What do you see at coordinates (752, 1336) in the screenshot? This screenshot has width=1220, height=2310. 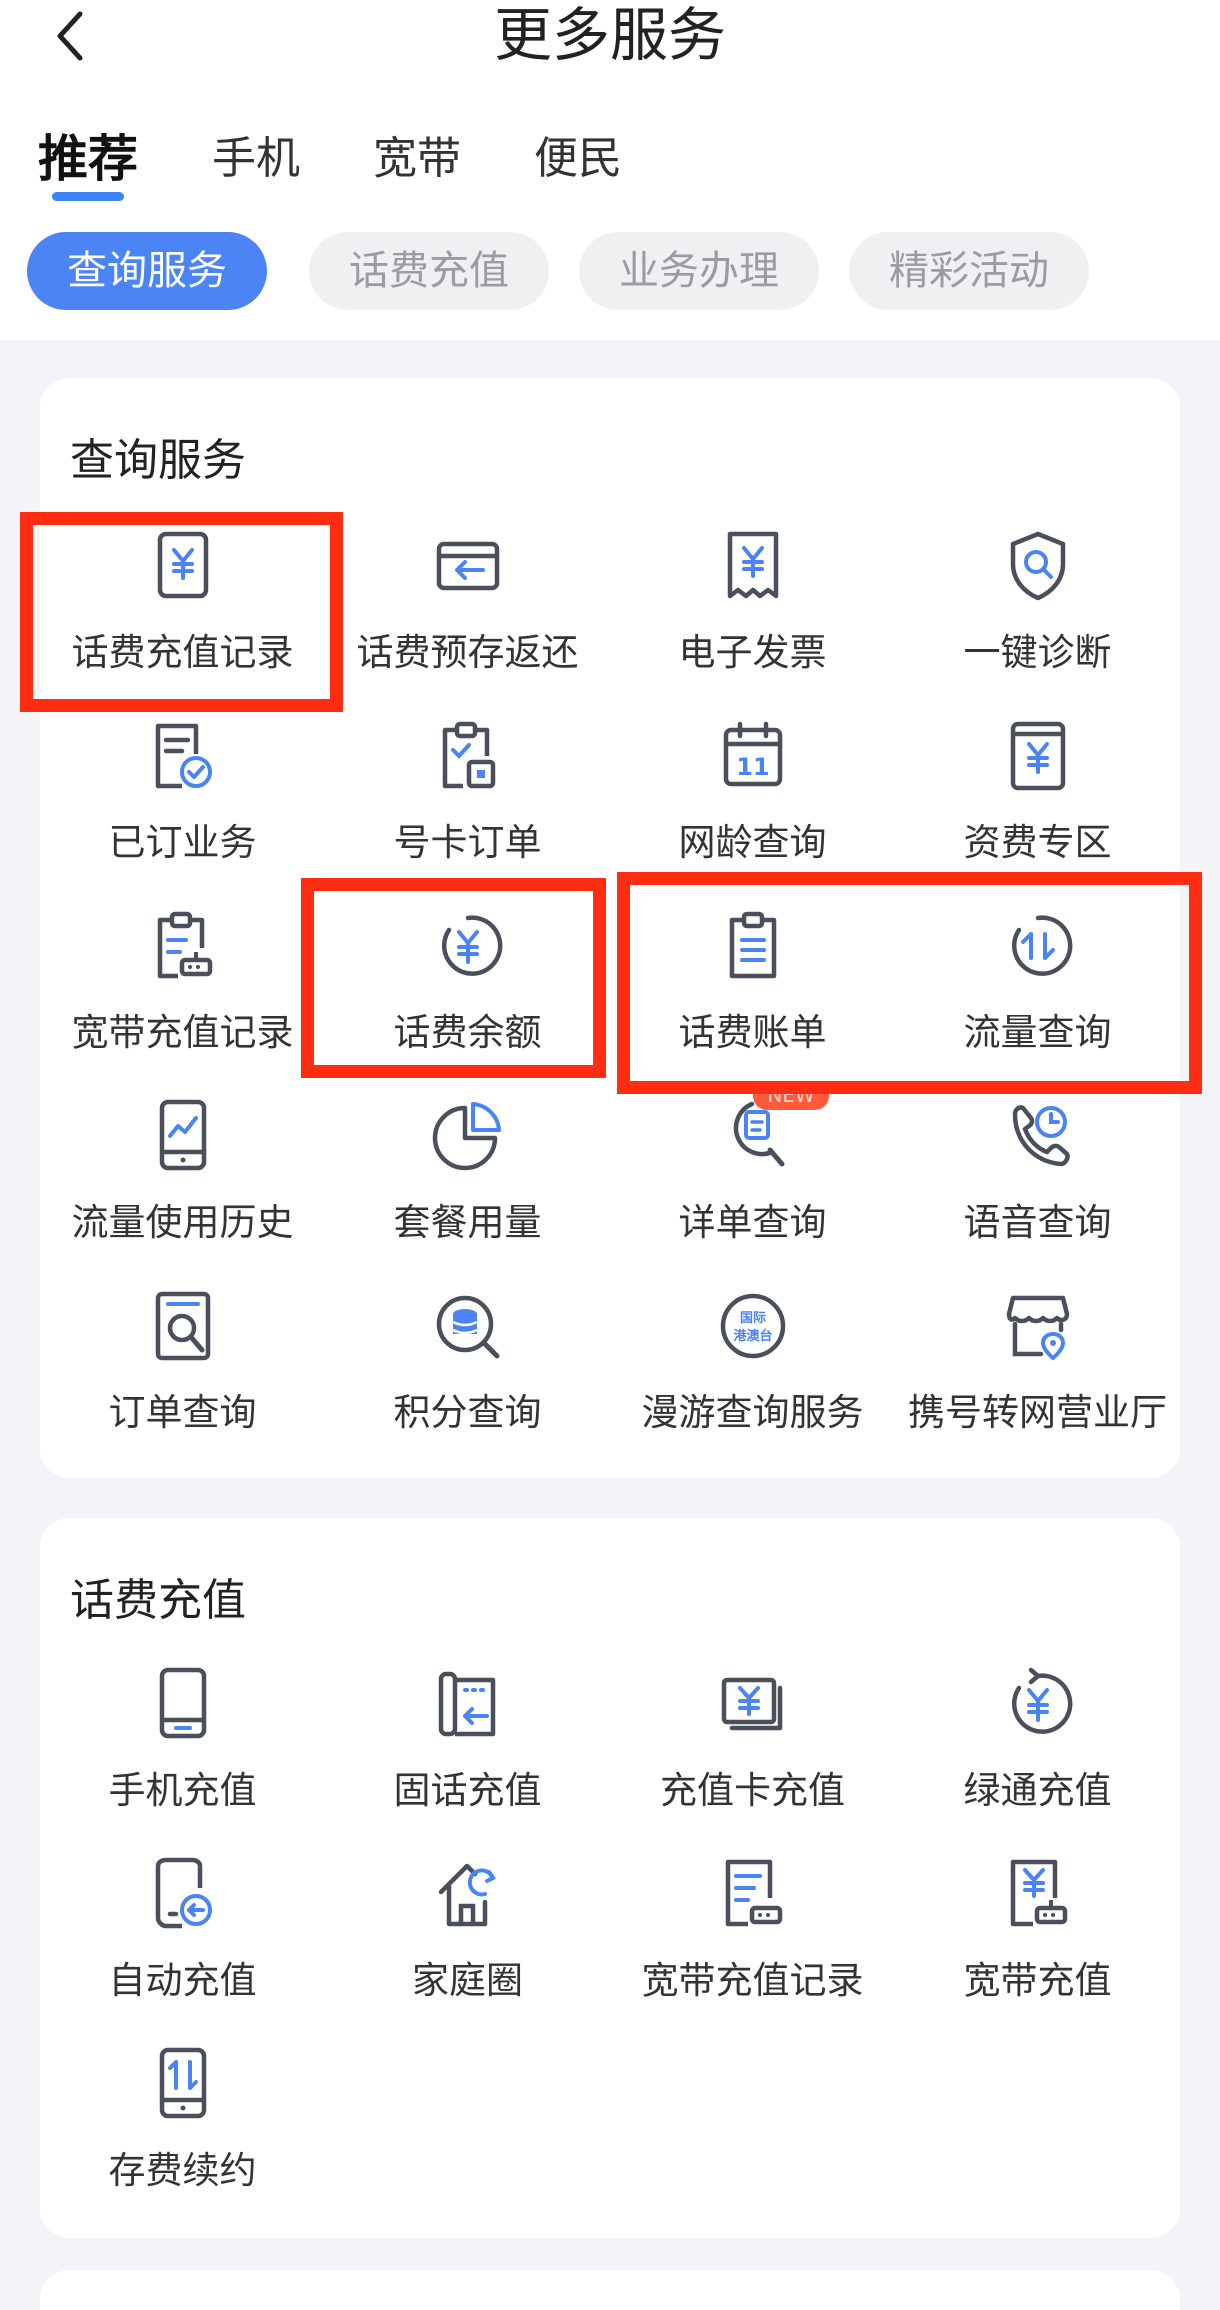 I see `svg-text: 港澳台` at bounding box center [752, 1336].